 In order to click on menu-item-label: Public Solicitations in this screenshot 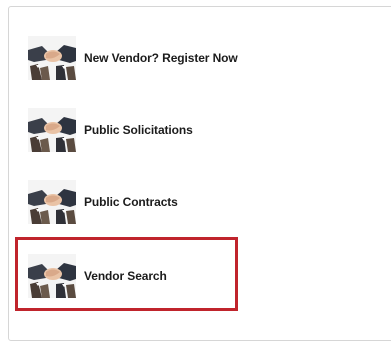, I will do `click(138, 130)`.